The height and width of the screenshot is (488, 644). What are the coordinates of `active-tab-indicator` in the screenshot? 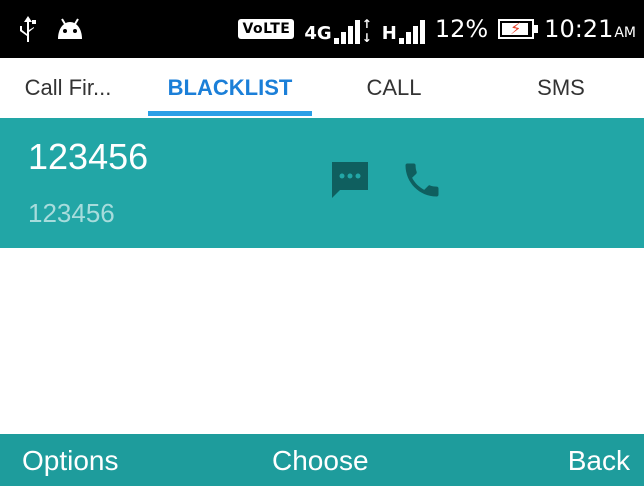 It's located at (230, 113).